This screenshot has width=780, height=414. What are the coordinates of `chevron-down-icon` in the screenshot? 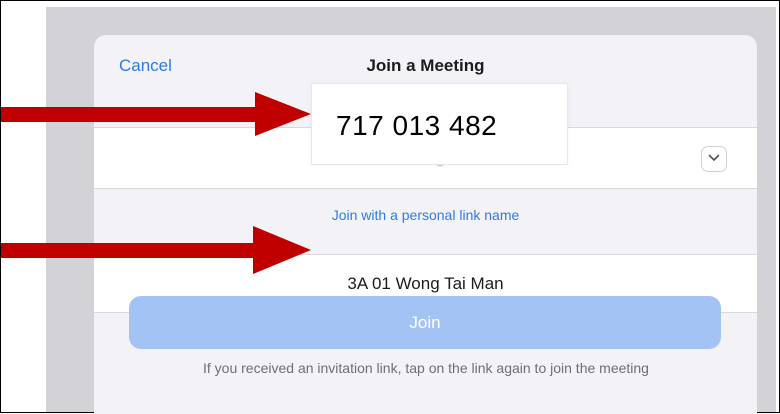 It's located at (714, 157).